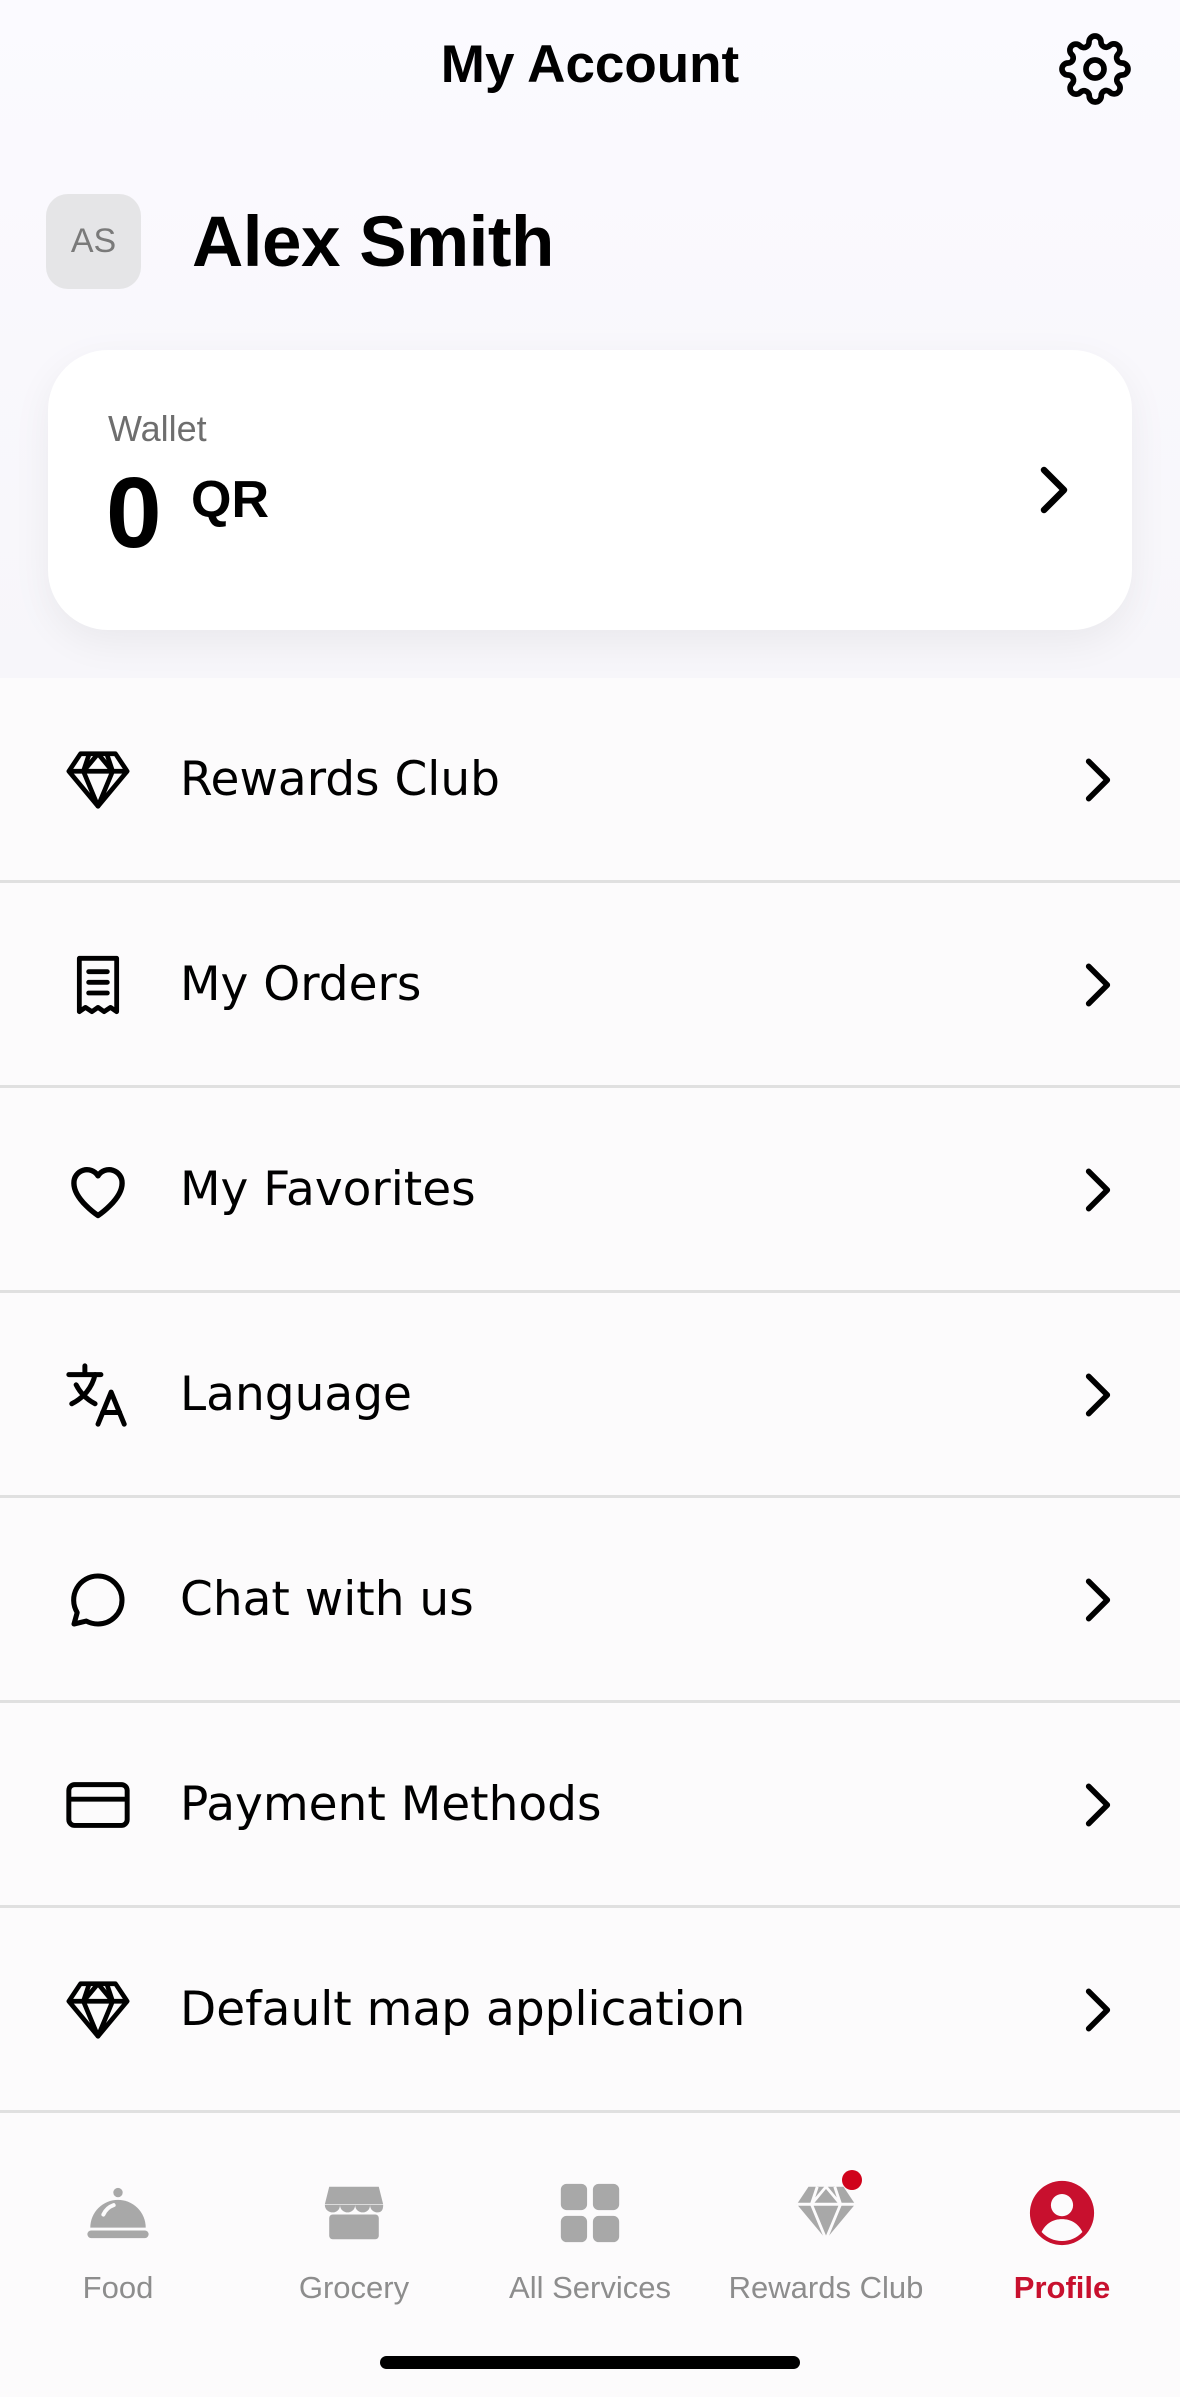 The image size is (1180, 2397). I want to click on cloche-icon, so click(118, 2213).